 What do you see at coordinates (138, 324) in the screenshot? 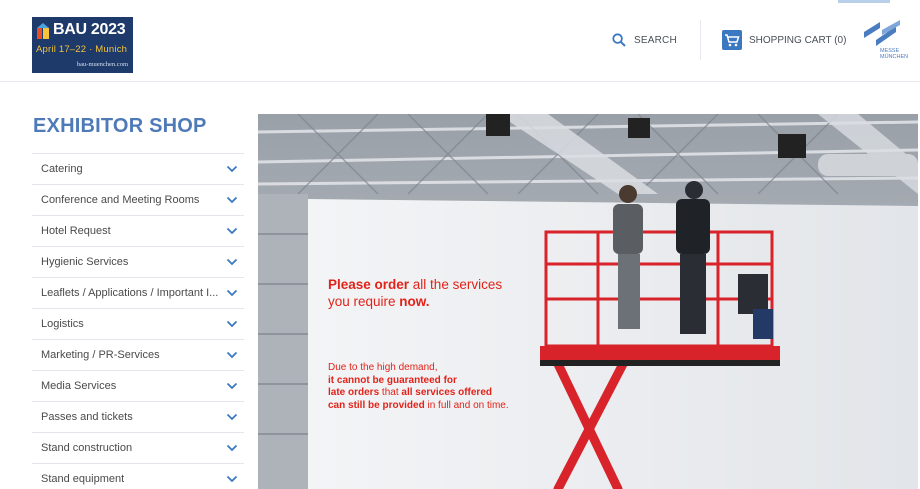
I see `sidebar-item: Logistics` at bounding box center [138, 324].